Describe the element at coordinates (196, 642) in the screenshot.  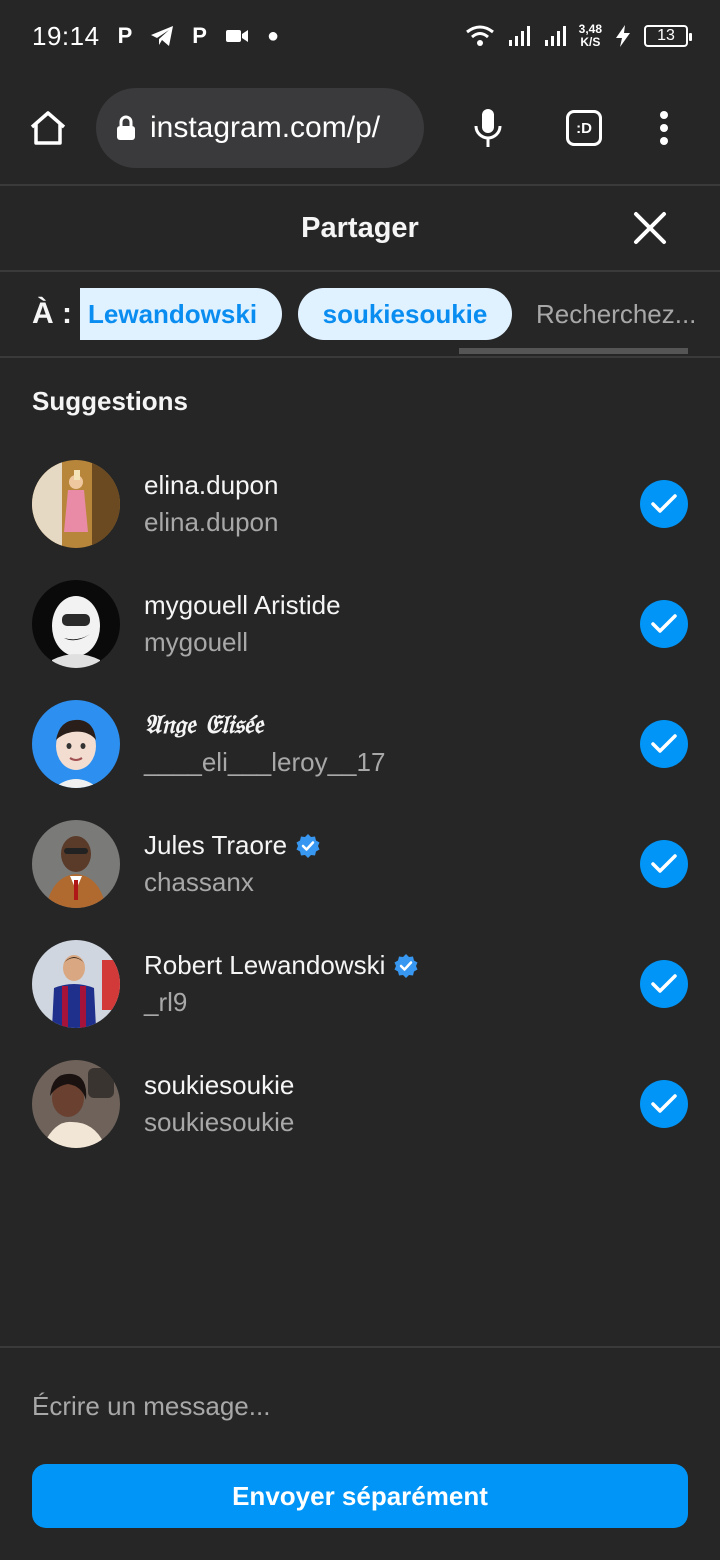
I see `username: mygouell` at that location.